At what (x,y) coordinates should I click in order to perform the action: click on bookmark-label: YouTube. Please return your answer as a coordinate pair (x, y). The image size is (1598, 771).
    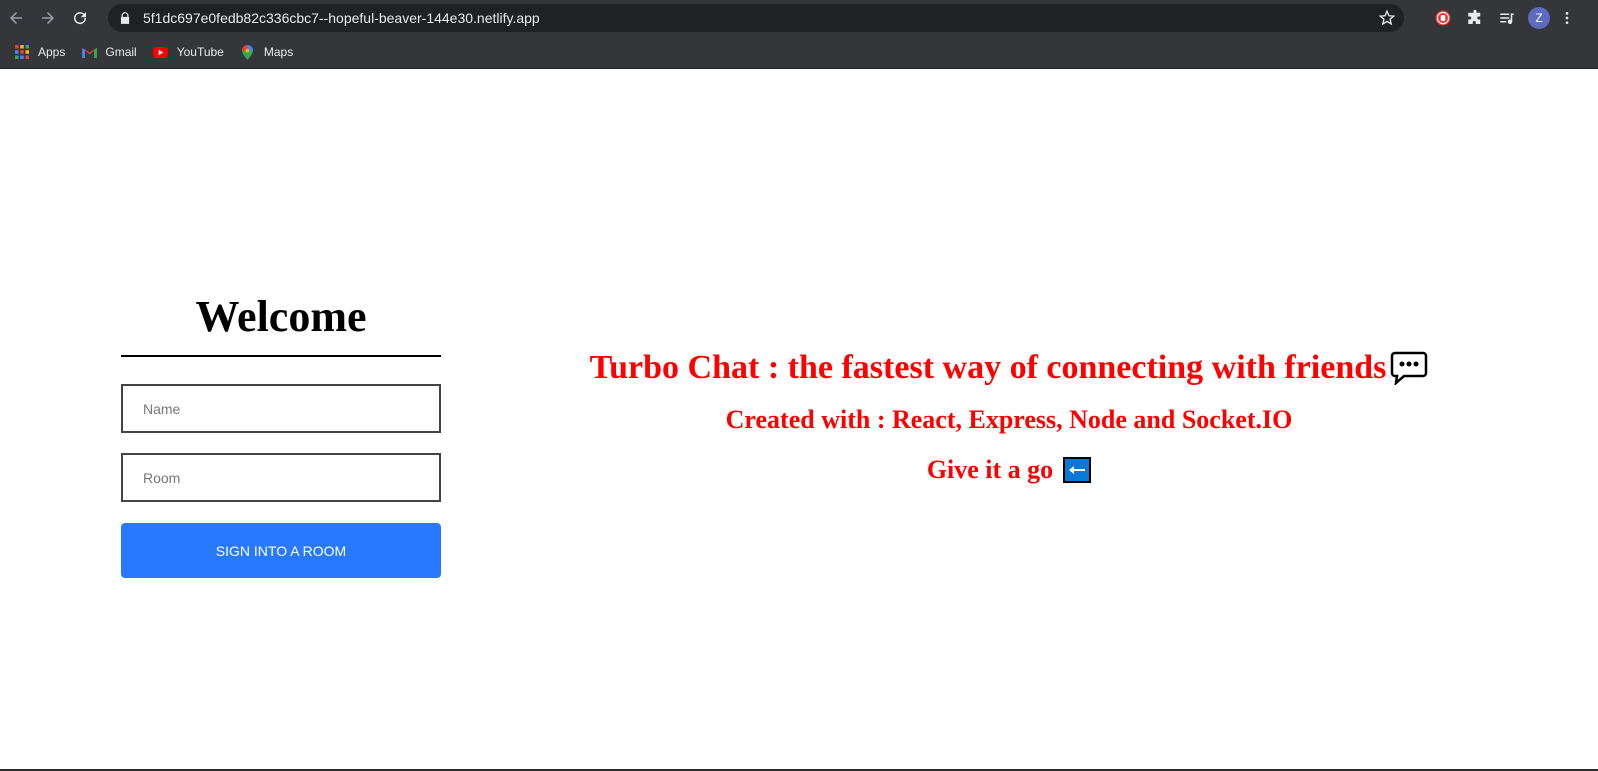
    Looking at the image, I should click on (200, 52).